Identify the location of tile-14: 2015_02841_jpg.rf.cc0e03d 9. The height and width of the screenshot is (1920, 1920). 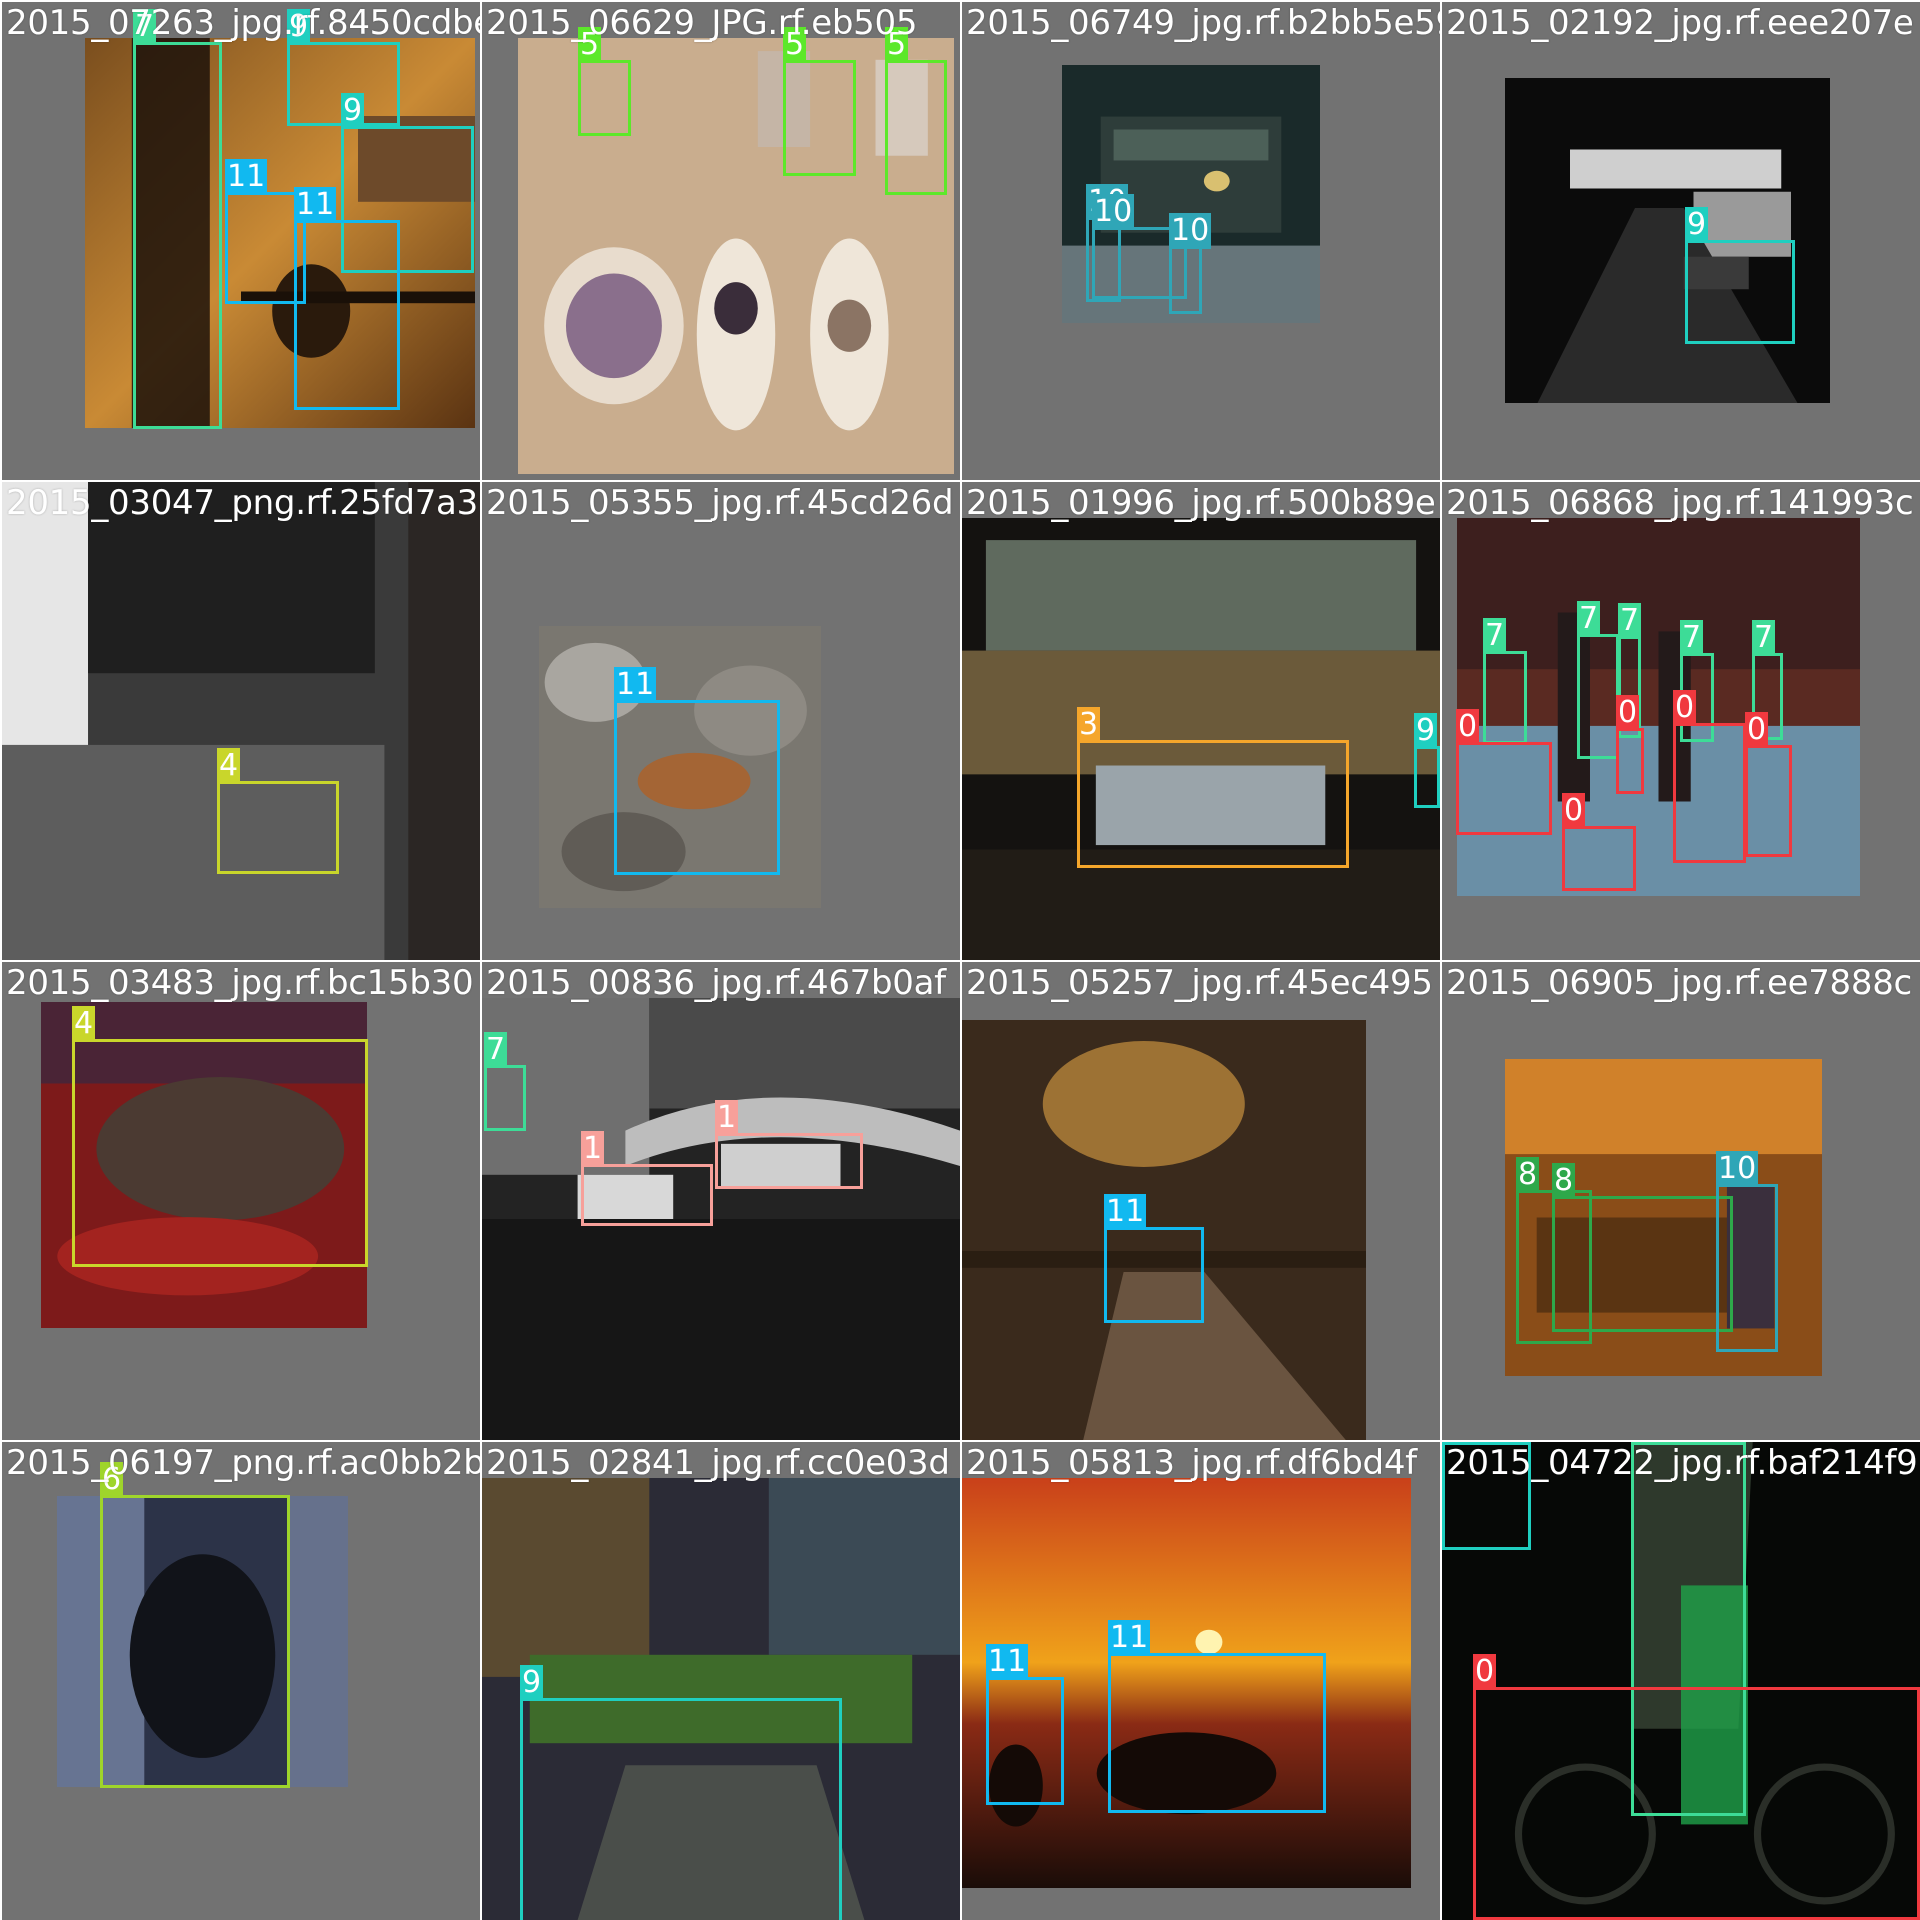
(721, 1681).